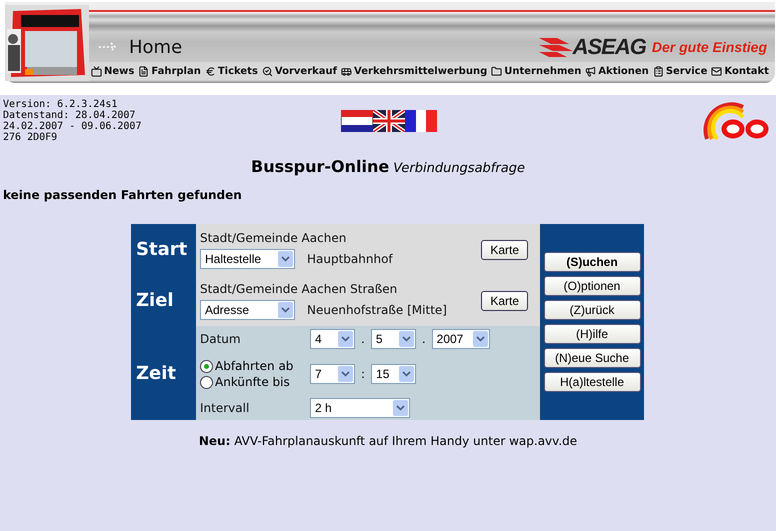  What do you see at coordinates (459, 168) in the screenshot?
I see `page-subheading: Verbindungsabfrage` at bounding box center [459, 168].